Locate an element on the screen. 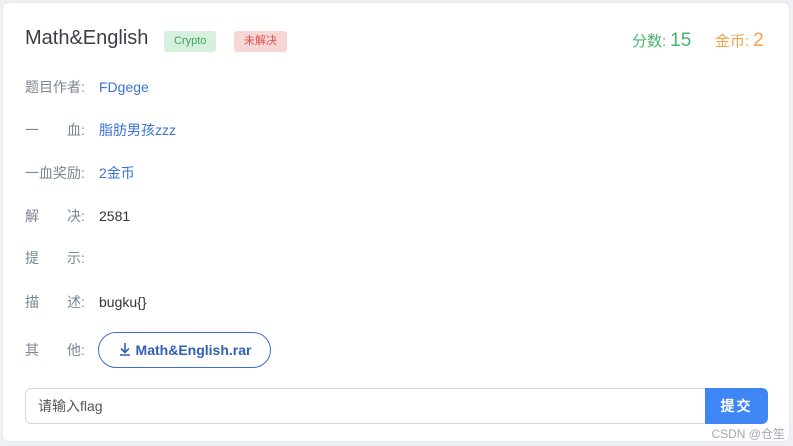  author-row: 题目作者: FDgege is located at coordinates (87, 87).